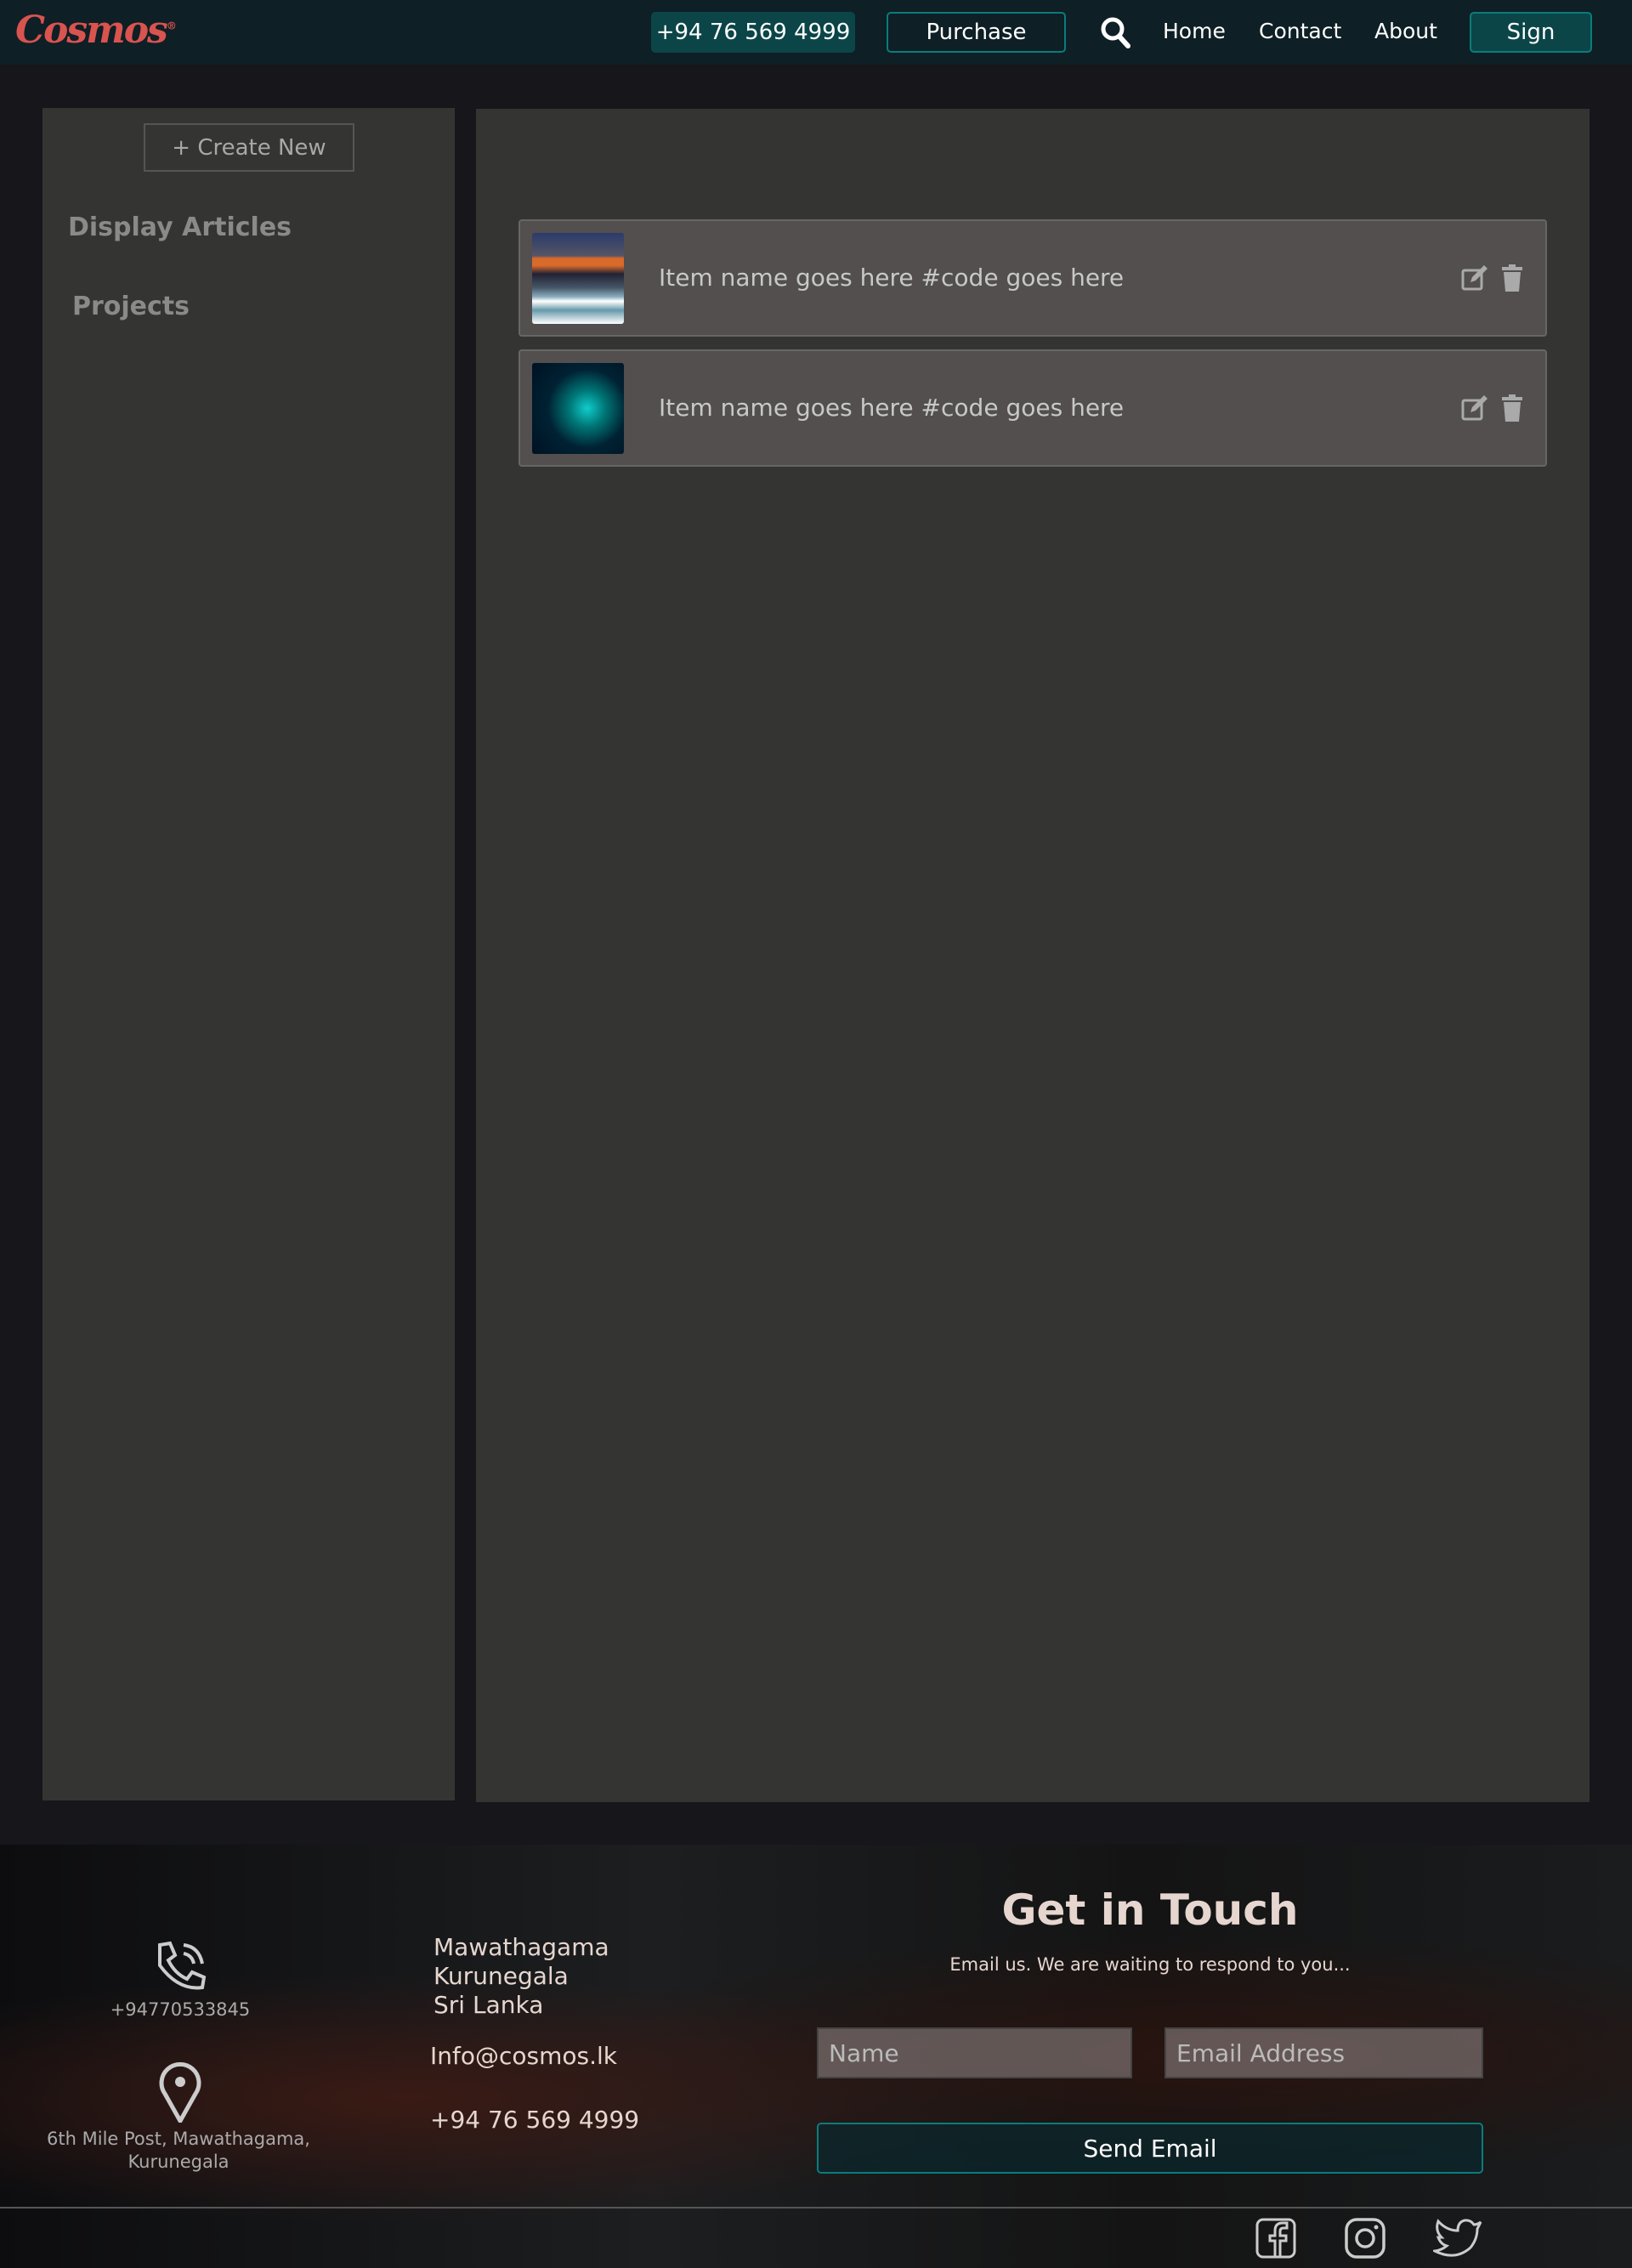 The height and width of the screenshot is (2268, 1632). What do you see at coordinates (171, 26) in the screenshot?
I see `registered-mark: ®` at bounding box center [171, 26].